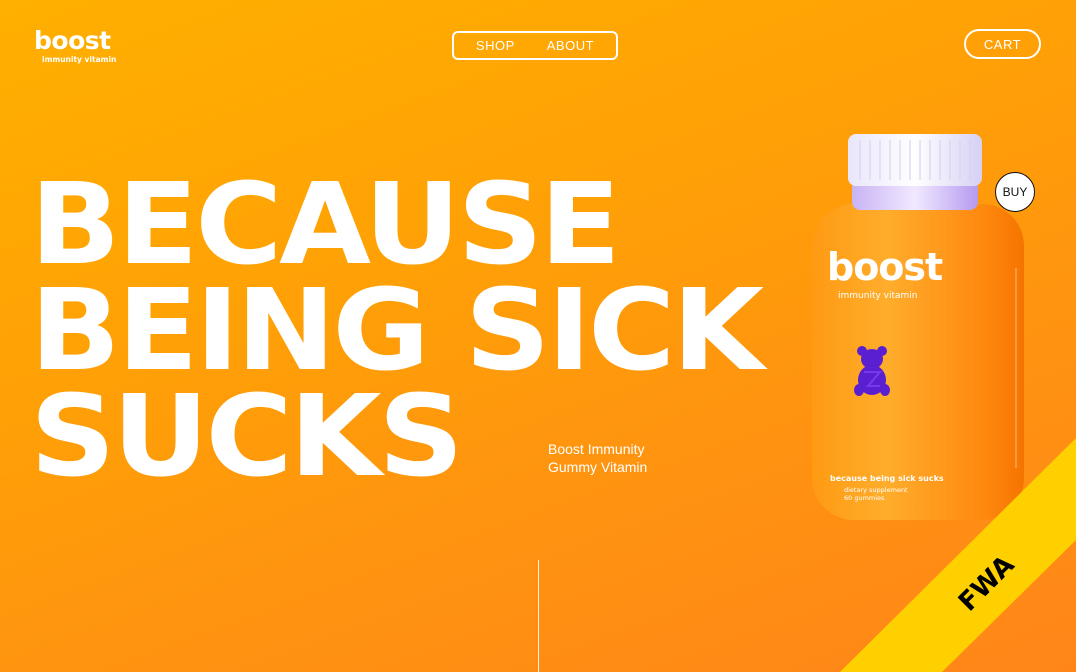 This screenshot has height=672, width=1076. Describe the element at coordinates (538, 616) in the screenshot. I see `scroll-divider-line` at that location.